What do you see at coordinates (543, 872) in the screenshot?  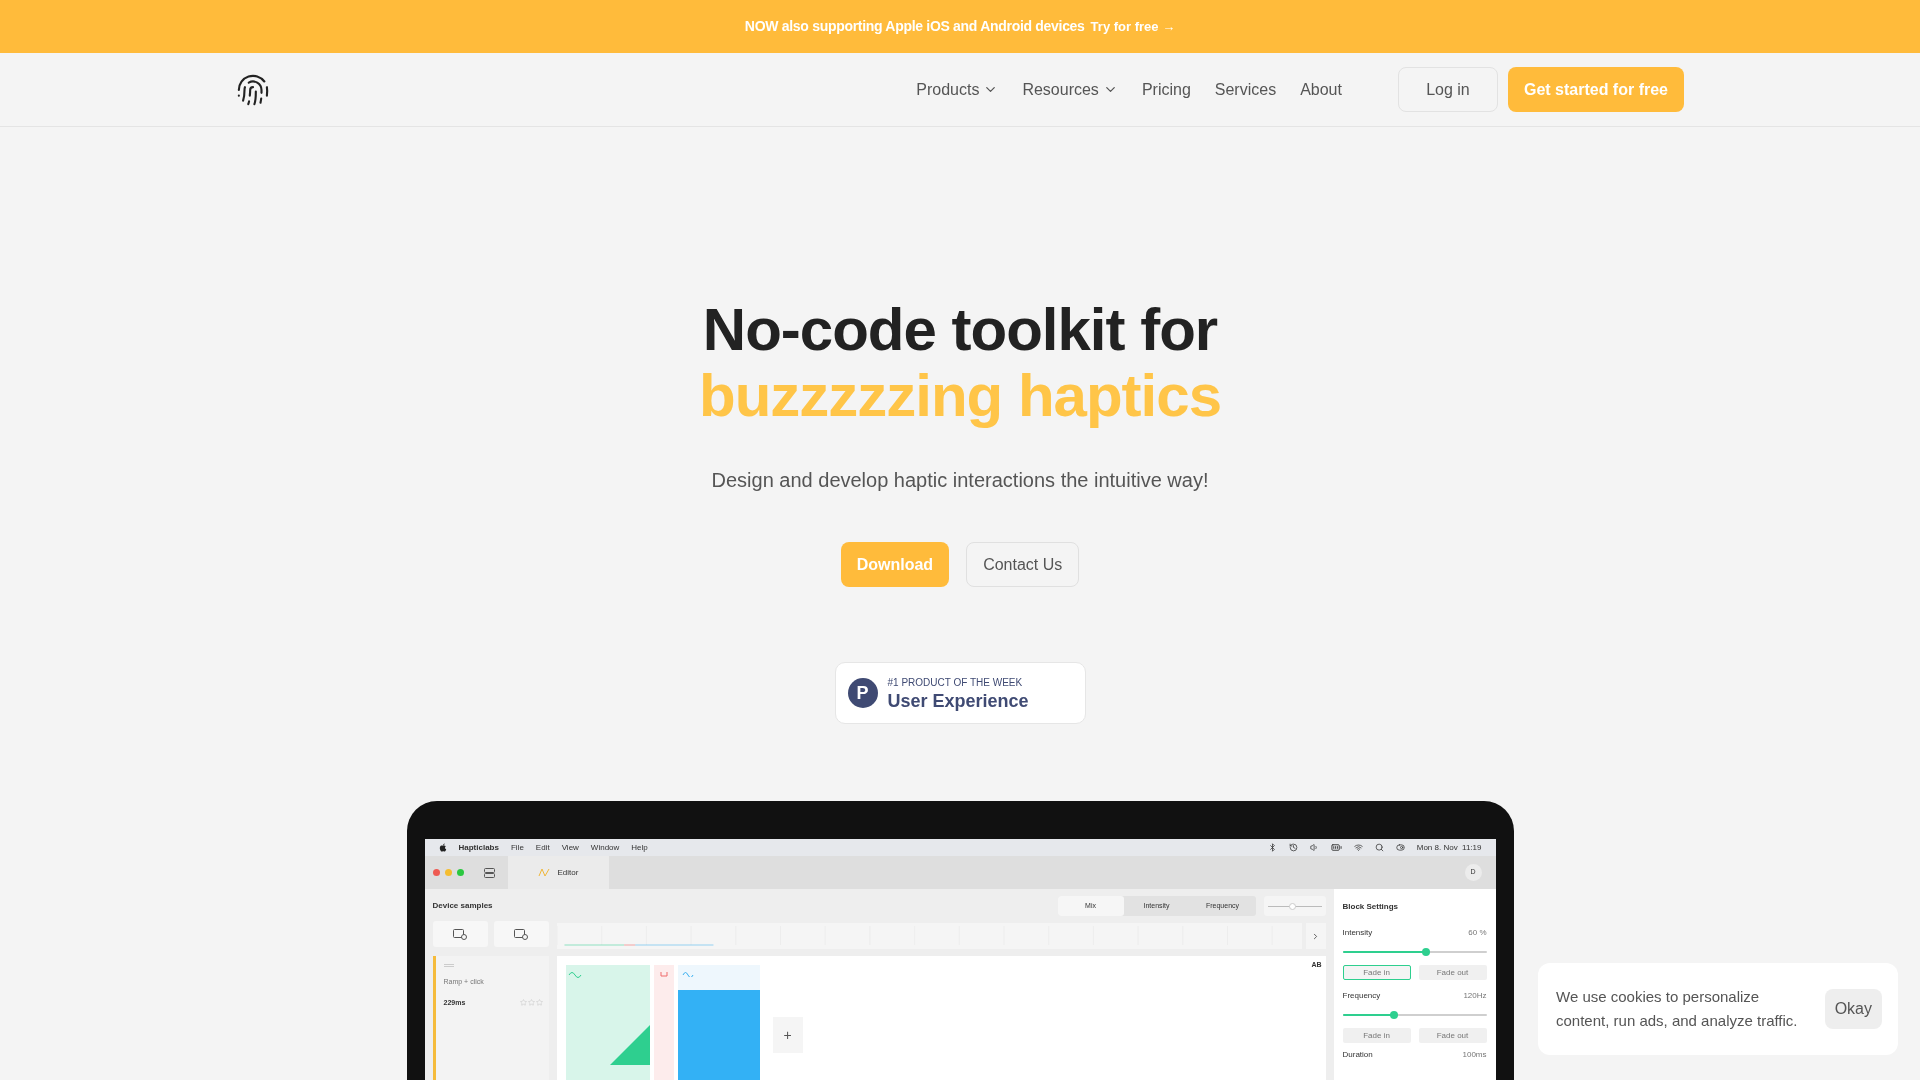 I see `wave-icon` at bounding box center [543, 872].